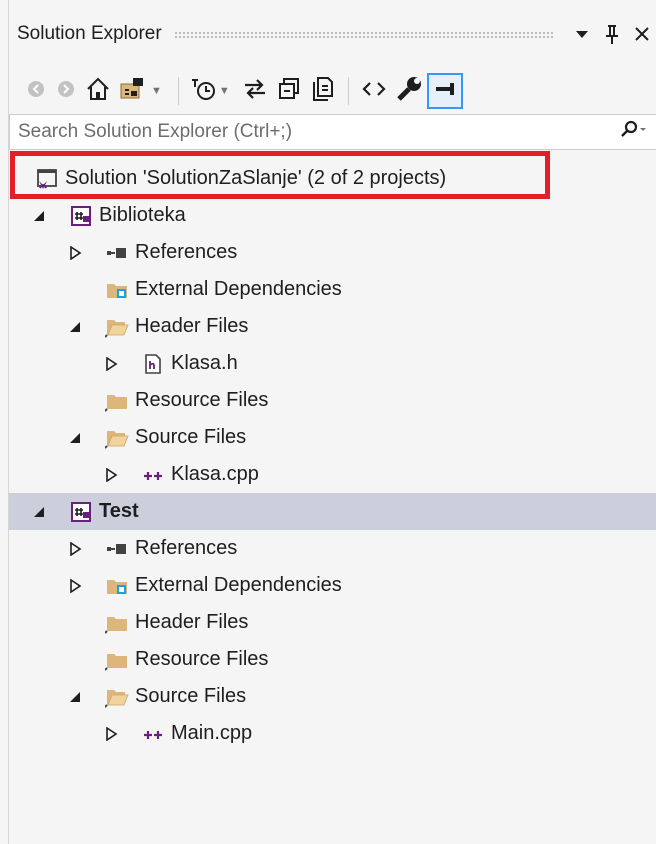 This screenshot has width=656, height=844. What do you see at coordinates (332, 511) in the screenshot?
I see `tree-item-project-selected: Test` at bounding box center [332, 511].